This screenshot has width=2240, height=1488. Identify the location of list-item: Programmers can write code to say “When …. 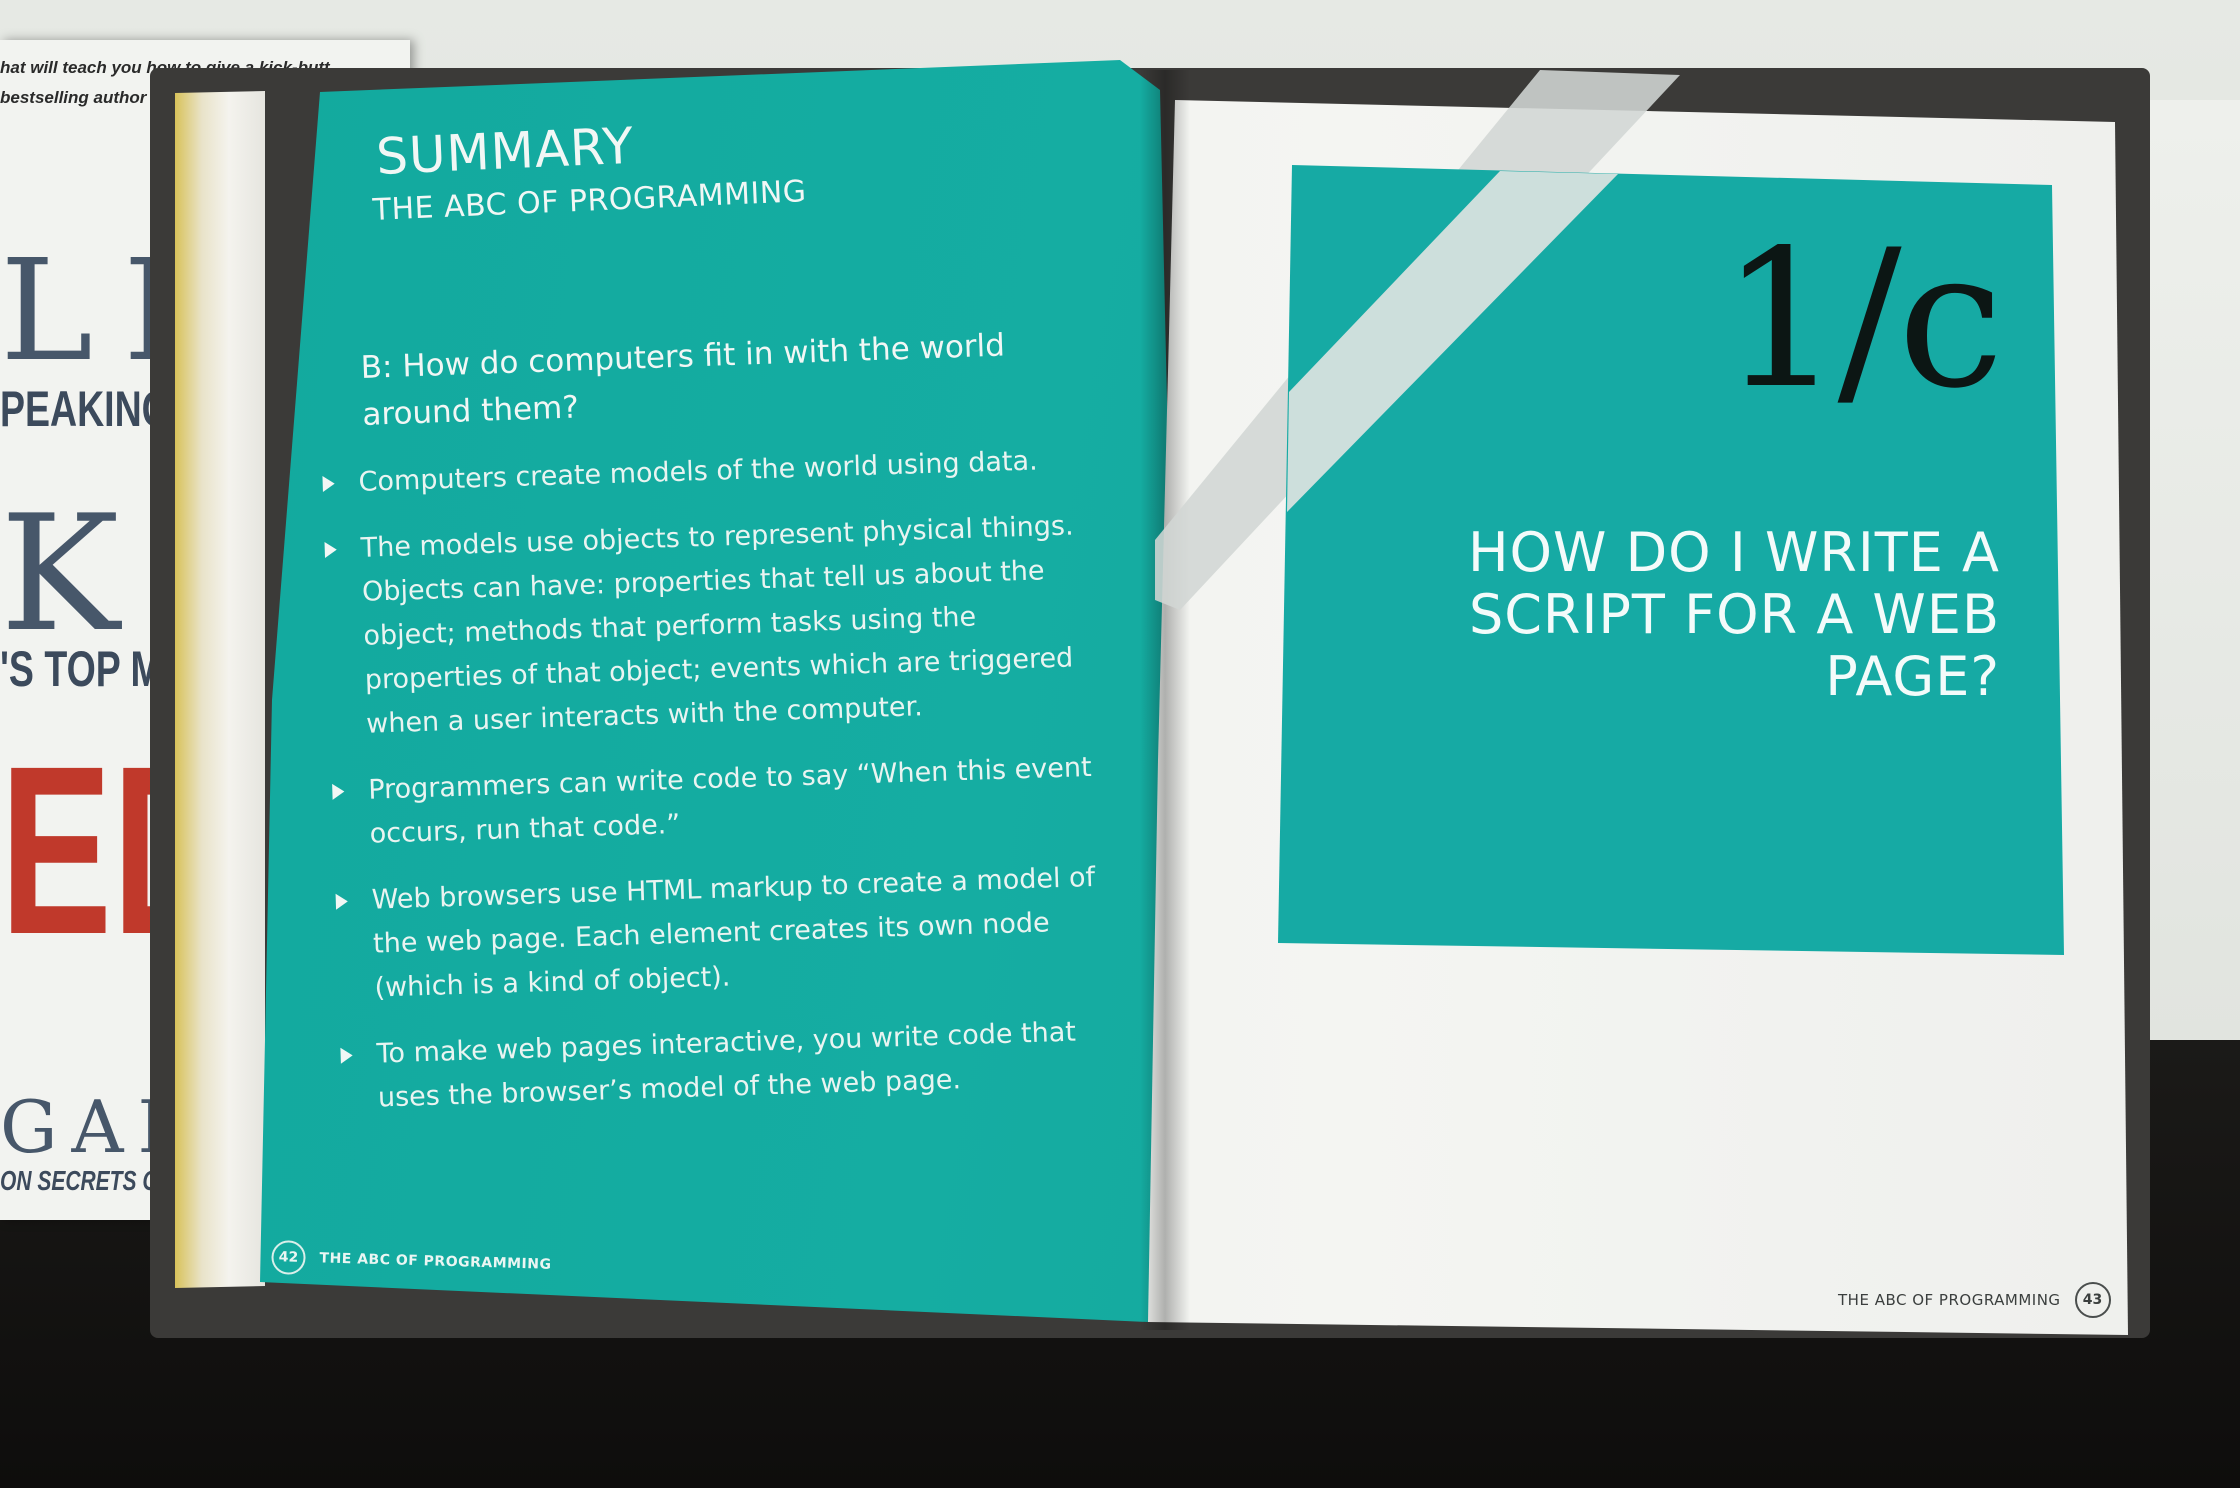
(723, 801).